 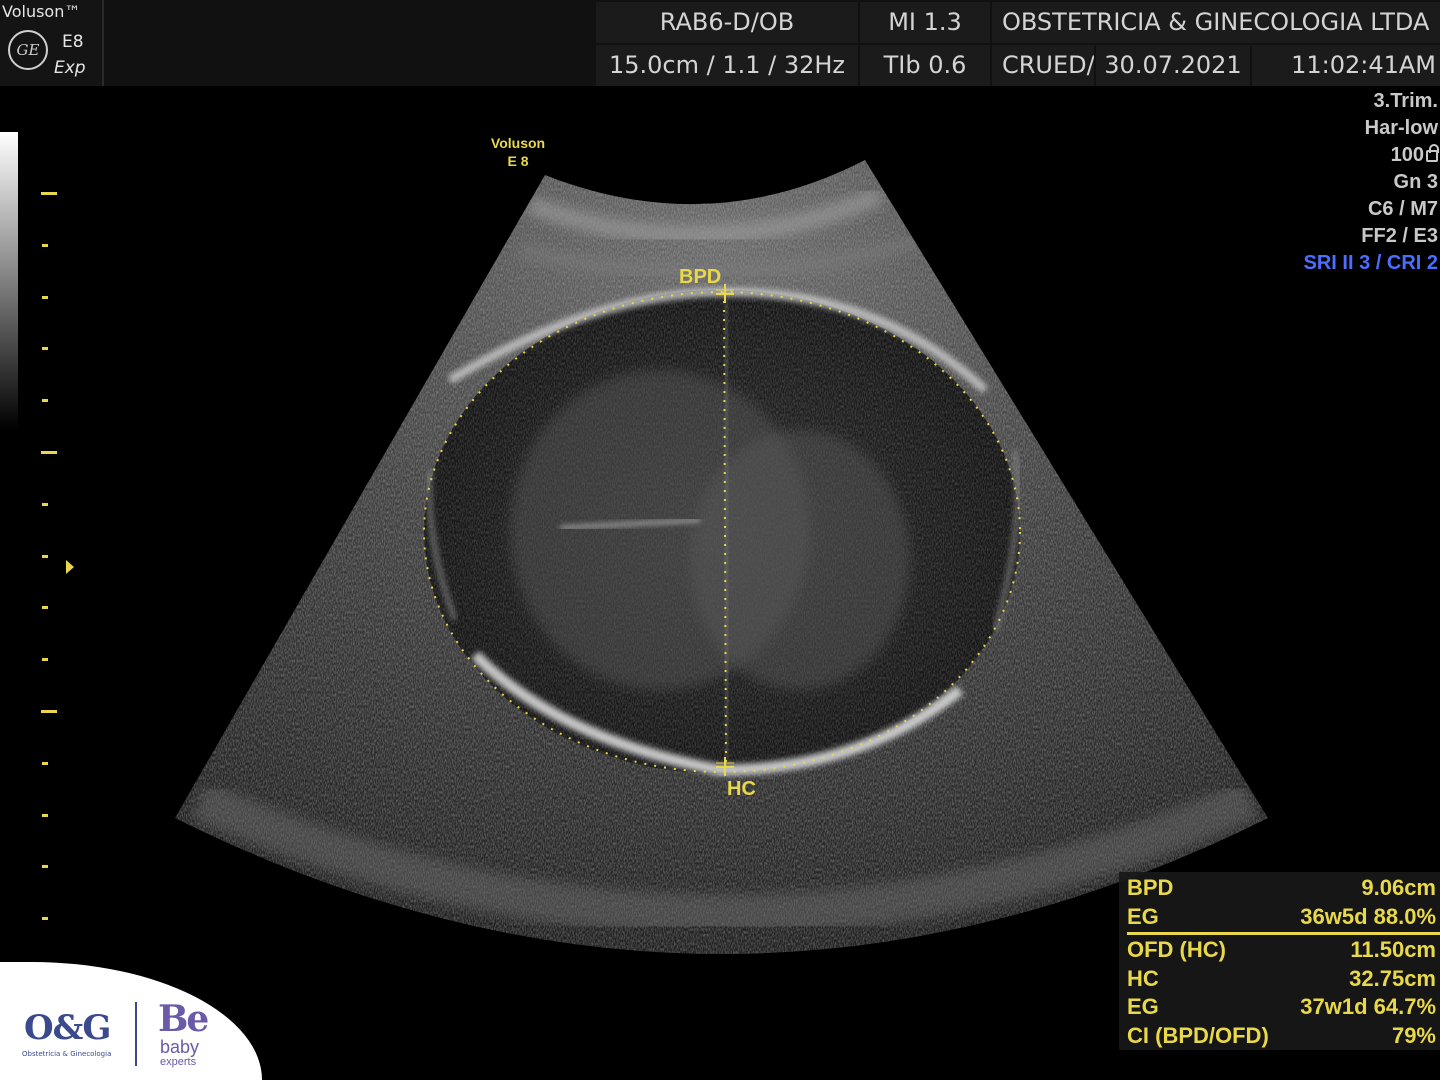 I want to click on focus-marker-icon, so click(x=70, y=567).